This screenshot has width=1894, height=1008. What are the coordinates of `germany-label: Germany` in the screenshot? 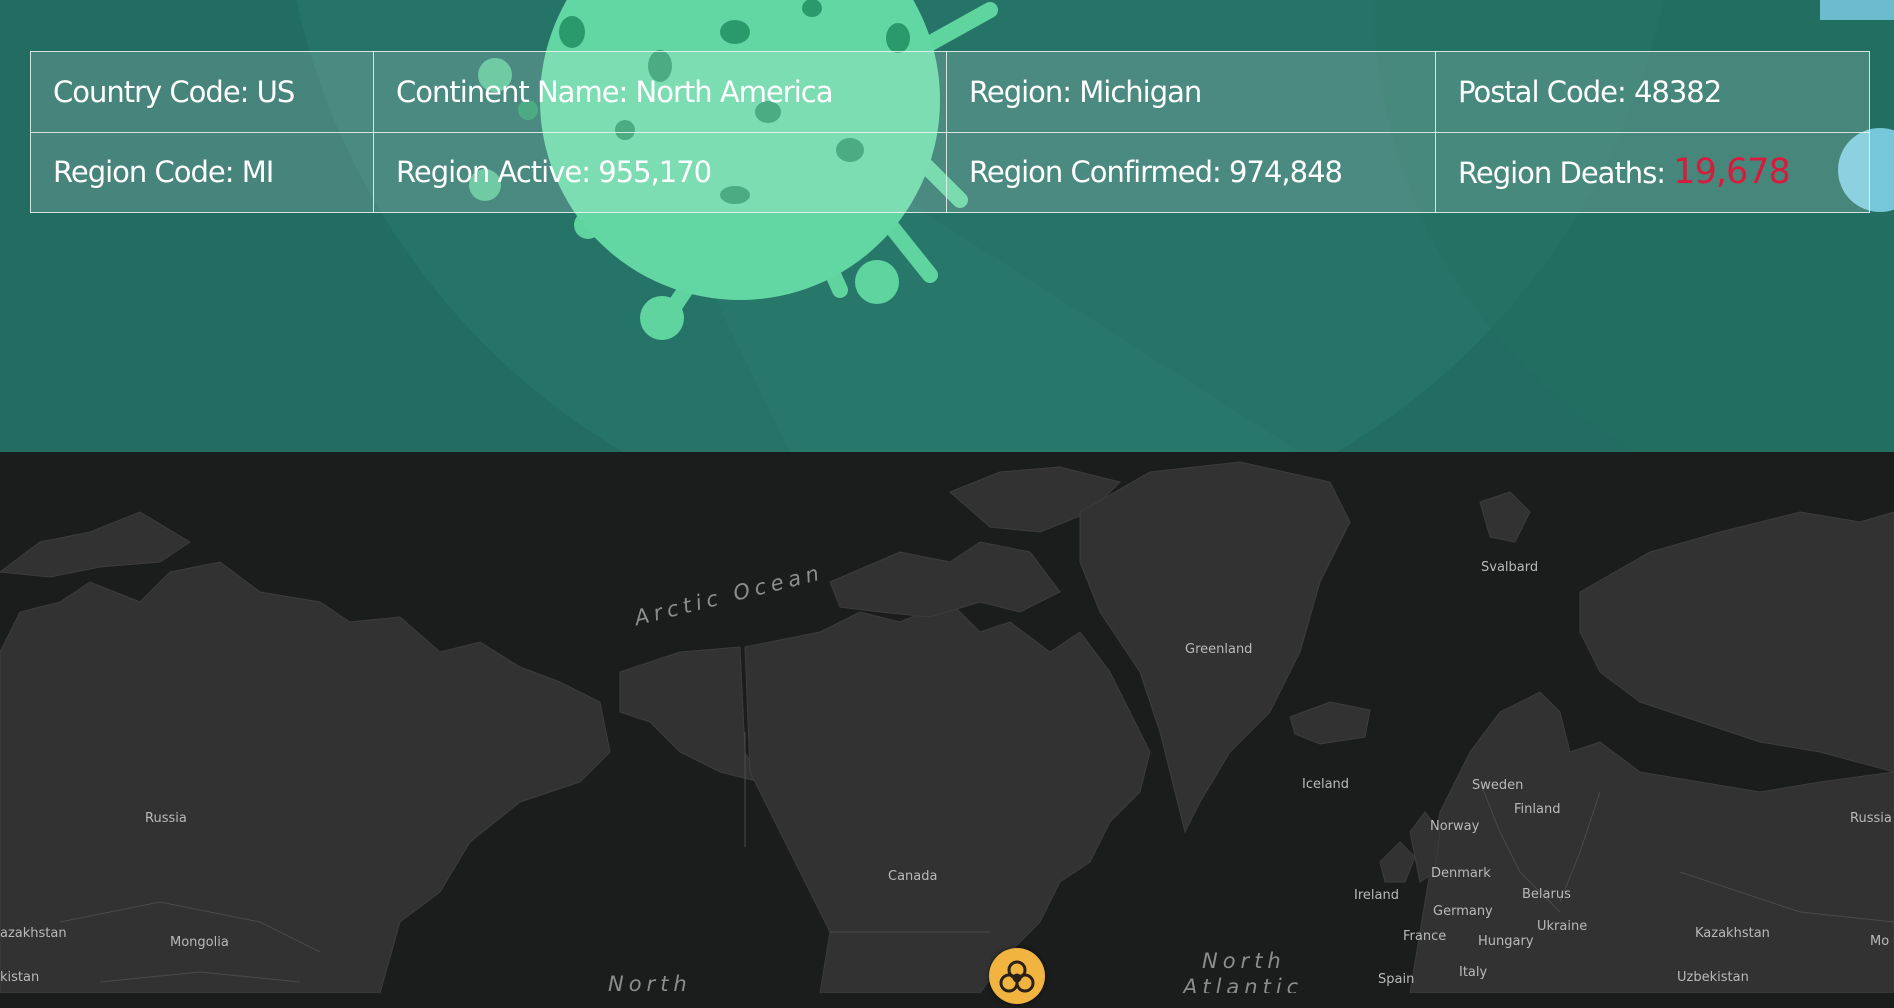 It's located at (1463, 911).